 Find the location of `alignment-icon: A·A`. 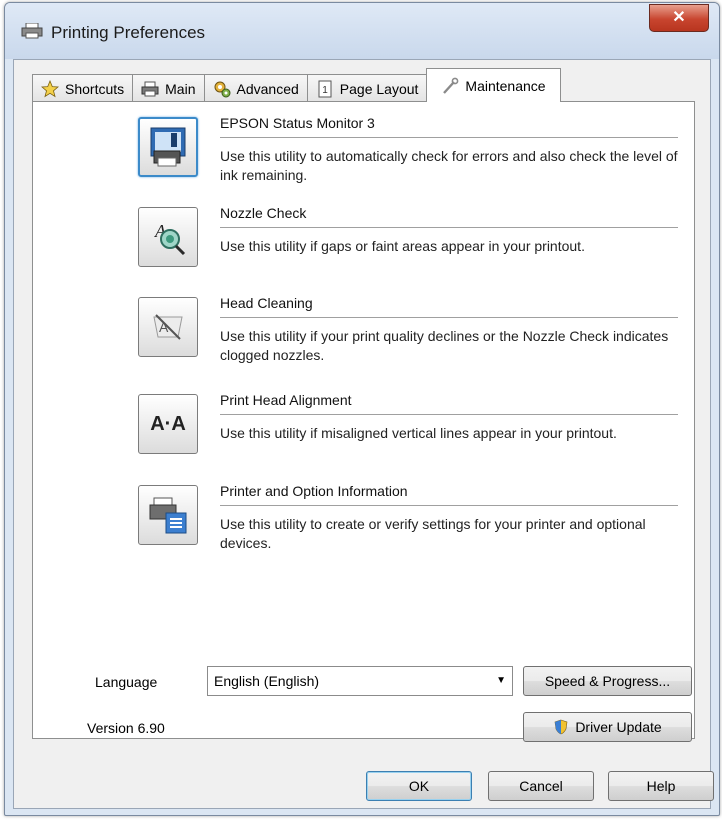

alignment-icon: A·A is located at coordinates (168, 423).